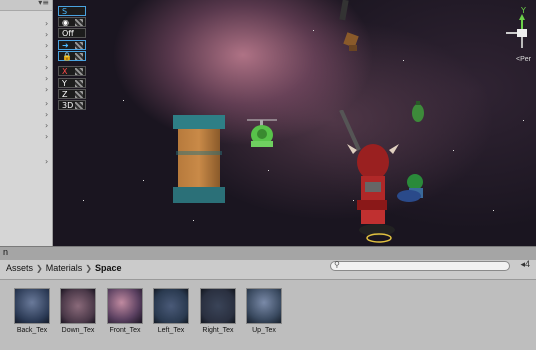  I want to click on move-toggle-button: ➜, so click(72, 45).